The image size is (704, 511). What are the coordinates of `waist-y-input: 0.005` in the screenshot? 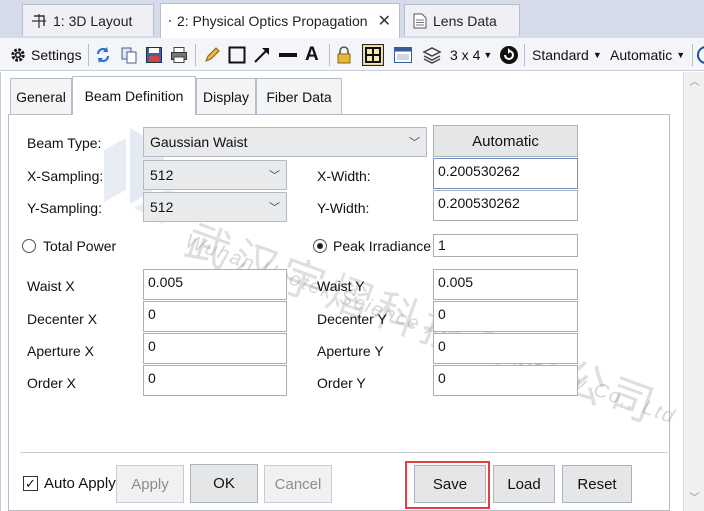 It's located at (505, 284).